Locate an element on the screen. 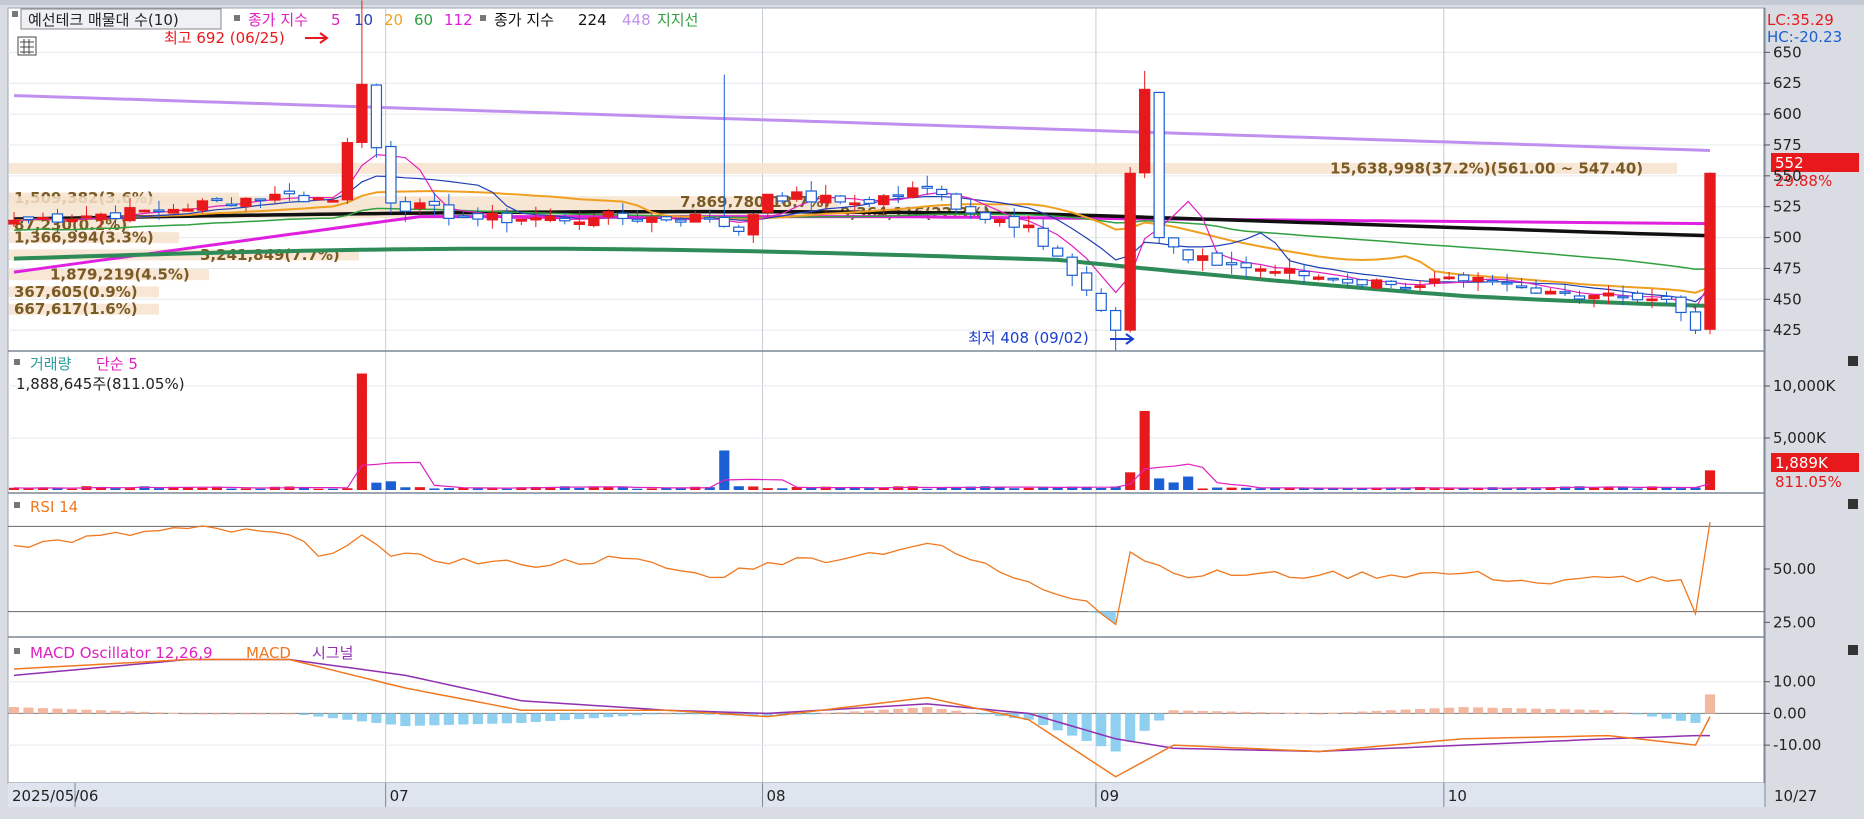 The image size is (1864, 819). price-tick-label: 650 is located at coordinates (1787, 52).